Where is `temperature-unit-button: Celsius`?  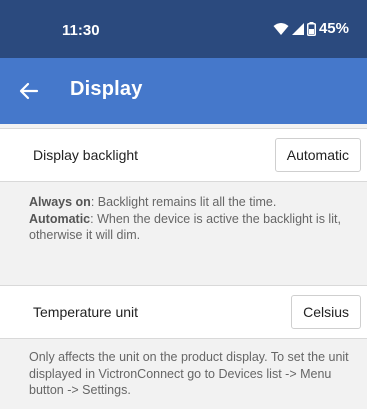
temperature-unit-button: Celsius is located at coordinates (326, 312).